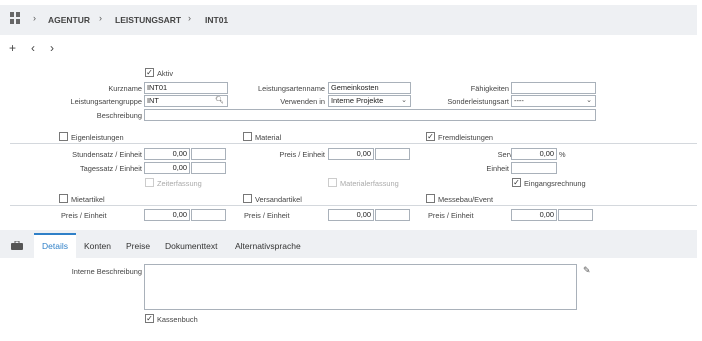  What do you see at coordinates (466, 137) in the screenshot?
I see `fremdleistungen-label: Fremdleistungen` at bounding box center [466, 137].